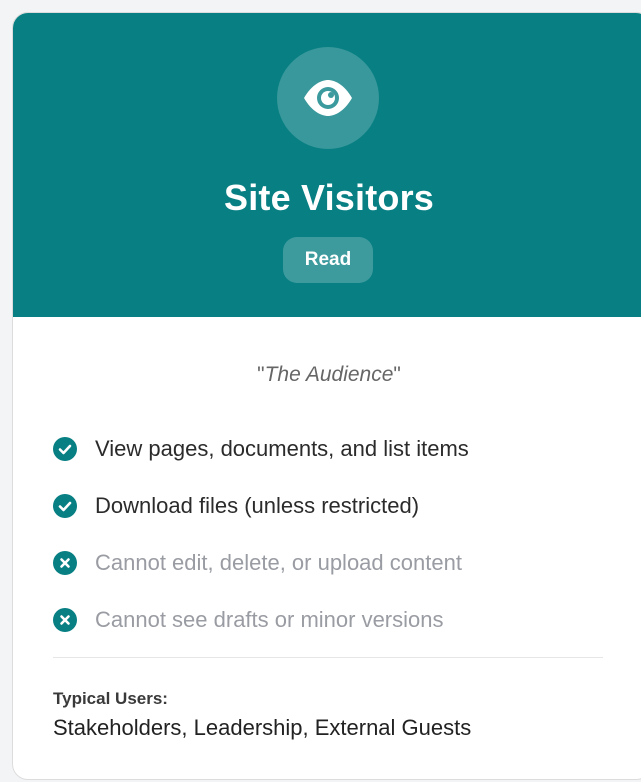  I want to click on permission-item: Cannot edit, delete, or upload content, so click(333, 571).